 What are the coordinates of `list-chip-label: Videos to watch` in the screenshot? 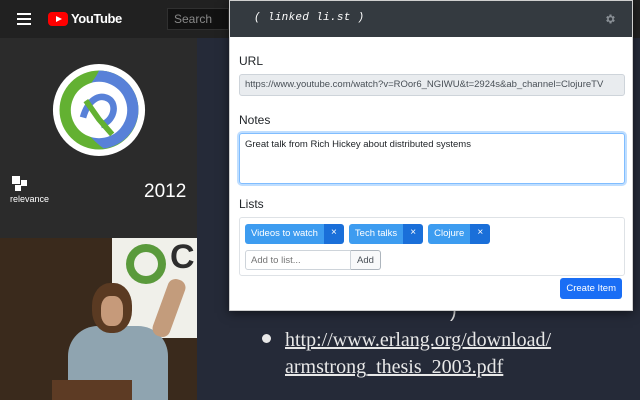 It's located at (284, 234).